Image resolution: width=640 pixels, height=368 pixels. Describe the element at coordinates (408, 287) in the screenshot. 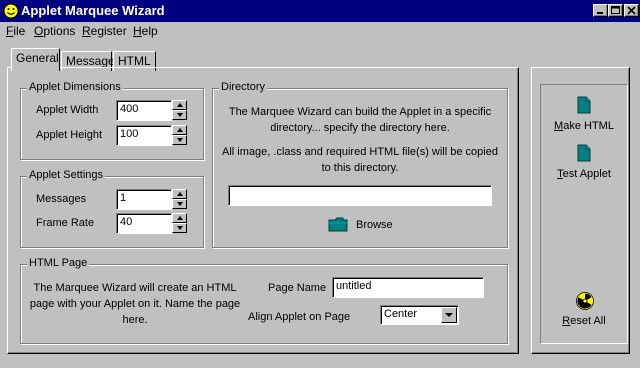

I see `page-name-input: untitled` at that location.